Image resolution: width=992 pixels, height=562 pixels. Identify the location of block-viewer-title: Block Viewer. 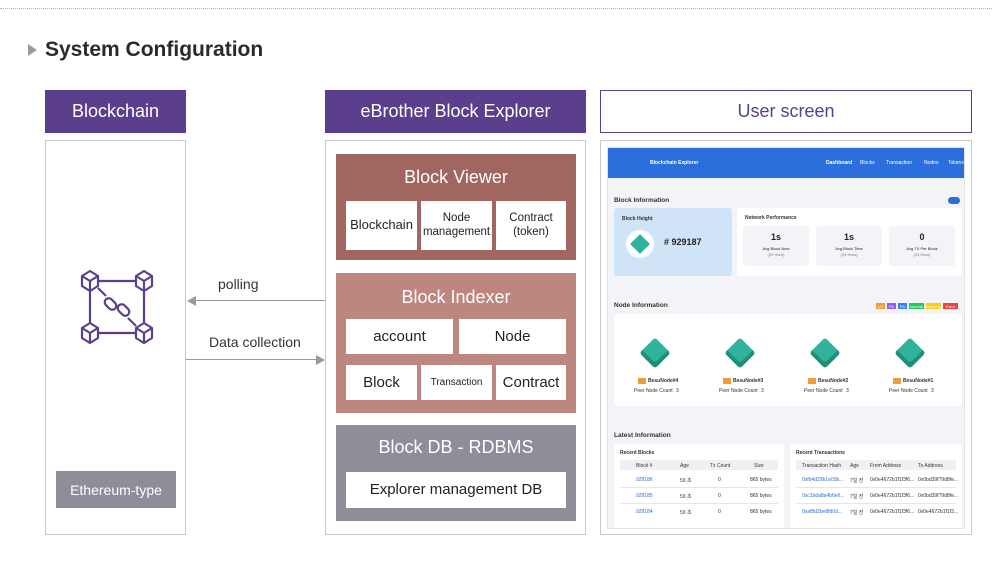
(456, 177).